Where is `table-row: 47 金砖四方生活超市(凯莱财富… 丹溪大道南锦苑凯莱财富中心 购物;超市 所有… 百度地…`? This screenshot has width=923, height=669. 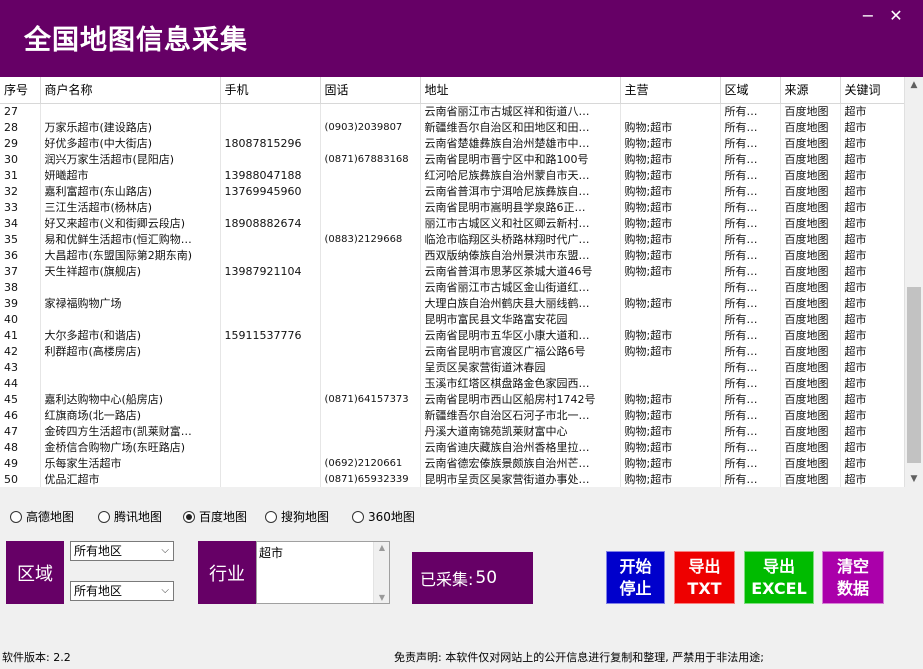 table-row: 47 金砖四方生活超市(凯莱财富… 丹溪大道南锦苑凯莱财富中心 购物;超市 所有… 百度地… is located at coordinates (452, 431).